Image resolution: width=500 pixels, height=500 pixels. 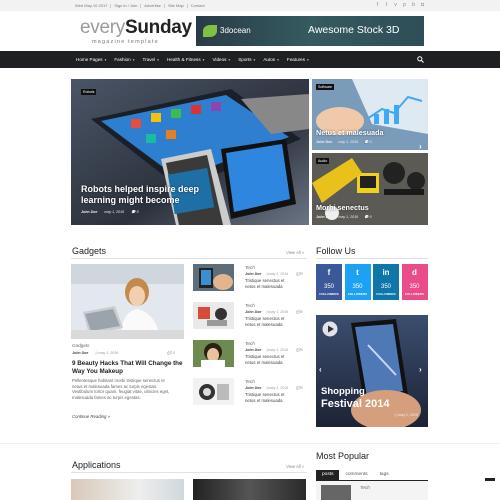 I want to click on follow-tile-twitter: t 350 FOLLOWERS, so click(x=357, y=282).